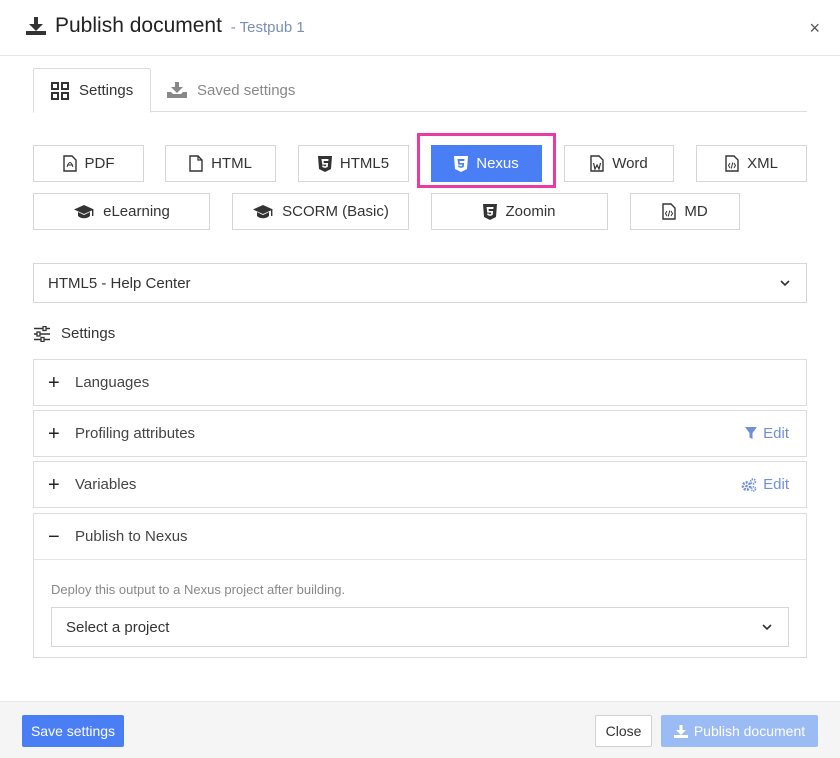 This screenshot has height=758, width=840. Describe the element at coordinates (420, 729) in the screenshot. I see `dialog-footer: Save settings Close Publish document` at that location.